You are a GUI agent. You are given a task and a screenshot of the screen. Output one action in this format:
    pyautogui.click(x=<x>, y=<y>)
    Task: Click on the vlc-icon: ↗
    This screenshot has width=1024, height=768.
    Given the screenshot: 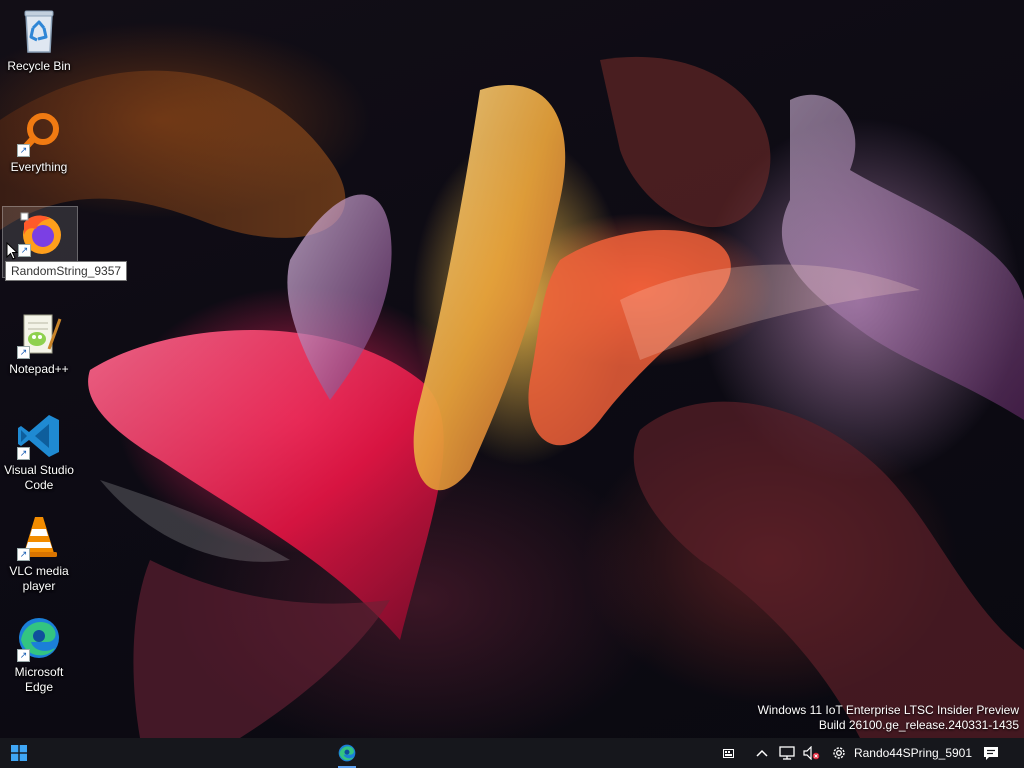 What is the action you would take?
    pyautogui.click(x=39, y=537)
    